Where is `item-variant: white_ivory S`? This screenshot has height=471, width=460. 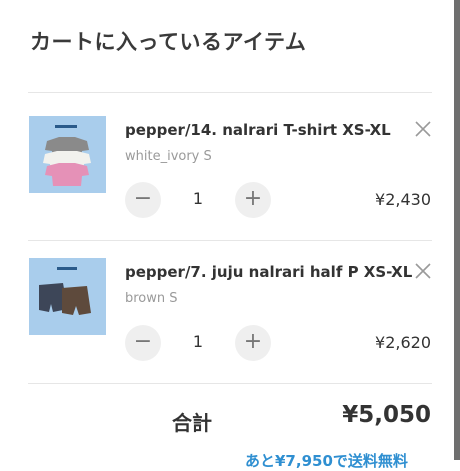 item-variant: white_ivory S is located at coordinates (168, 156).